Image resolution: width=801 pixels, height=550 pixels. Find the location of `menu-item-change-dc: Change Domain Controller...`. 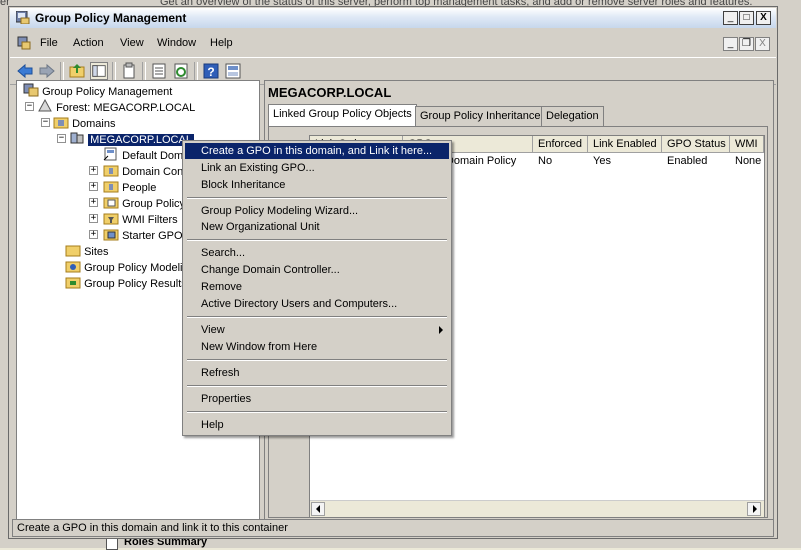

menu-item-change-dc: Change Domain Controller... is located at coordinates (317, 270).